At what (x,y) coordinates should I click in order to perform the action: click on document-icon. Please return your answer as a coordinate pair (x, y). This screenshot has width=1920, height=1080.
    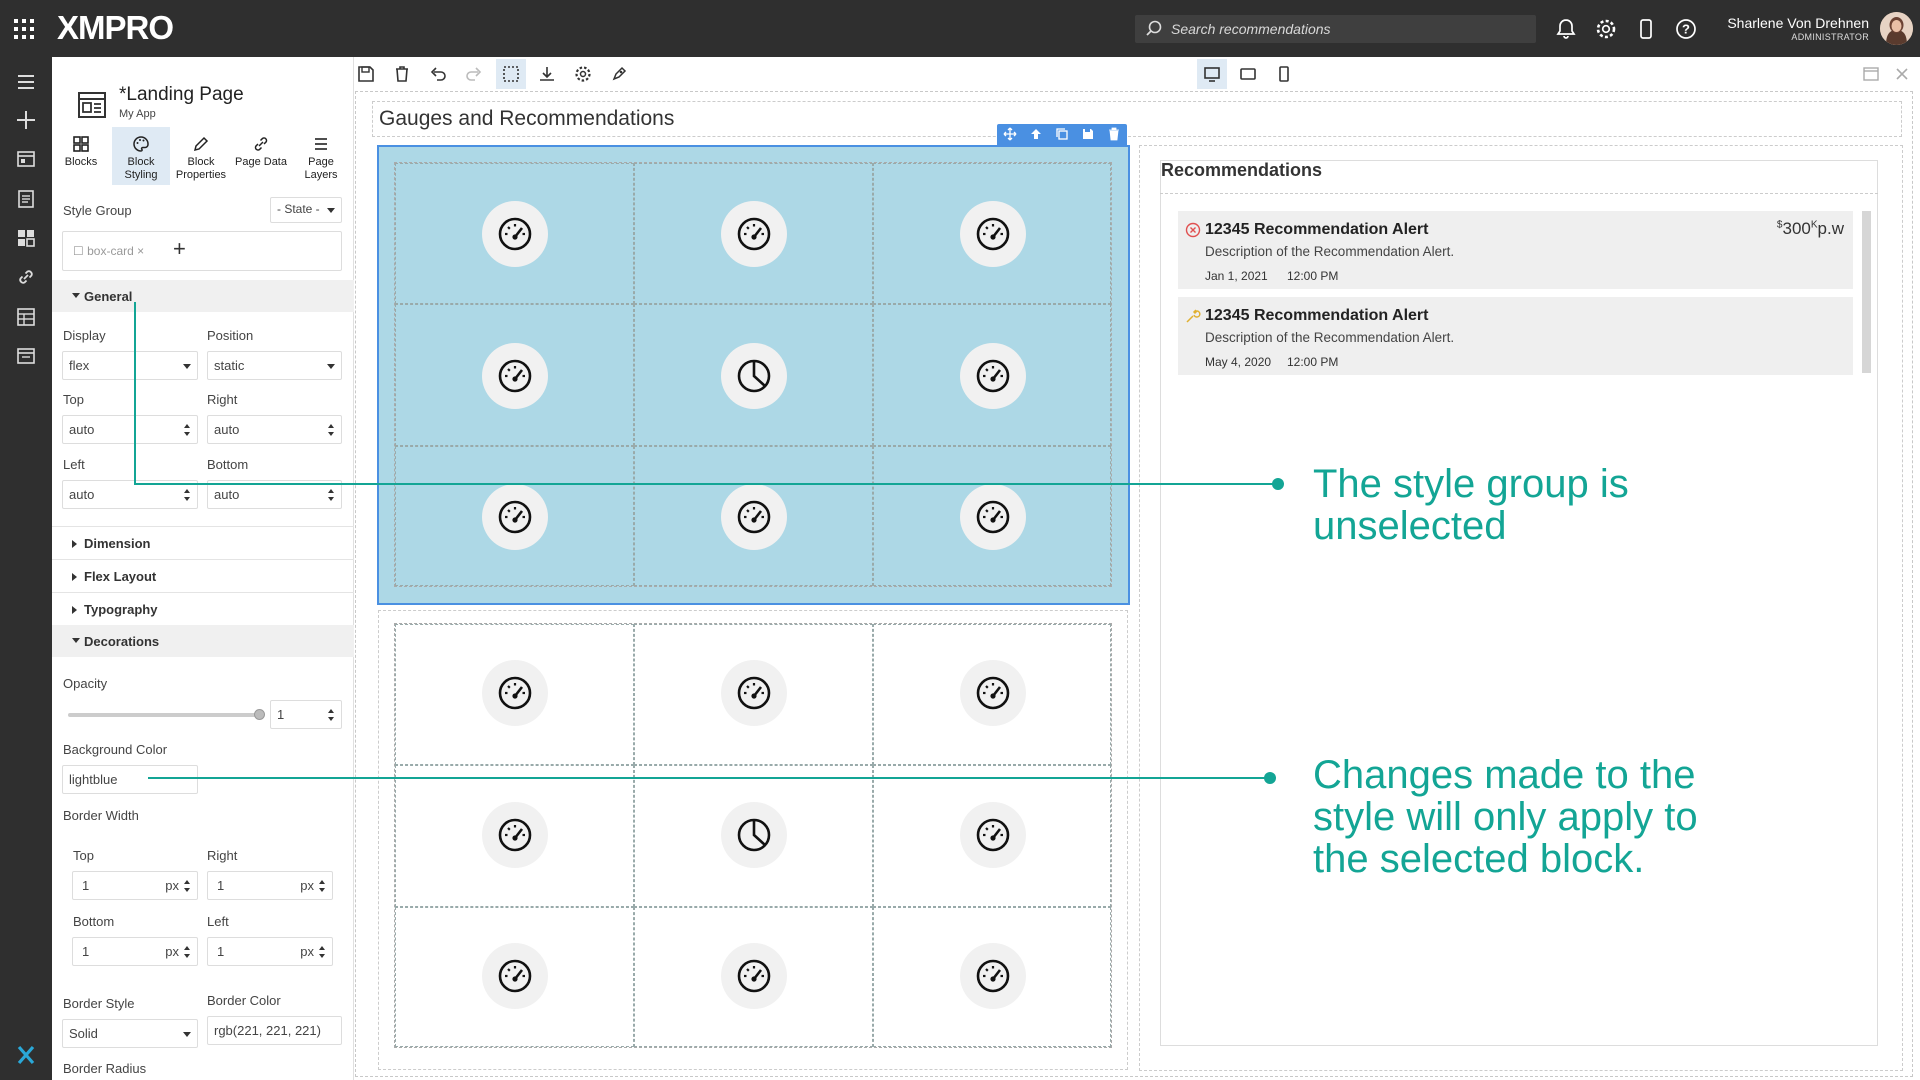
    Looking at the image, I should click on (26, 199).